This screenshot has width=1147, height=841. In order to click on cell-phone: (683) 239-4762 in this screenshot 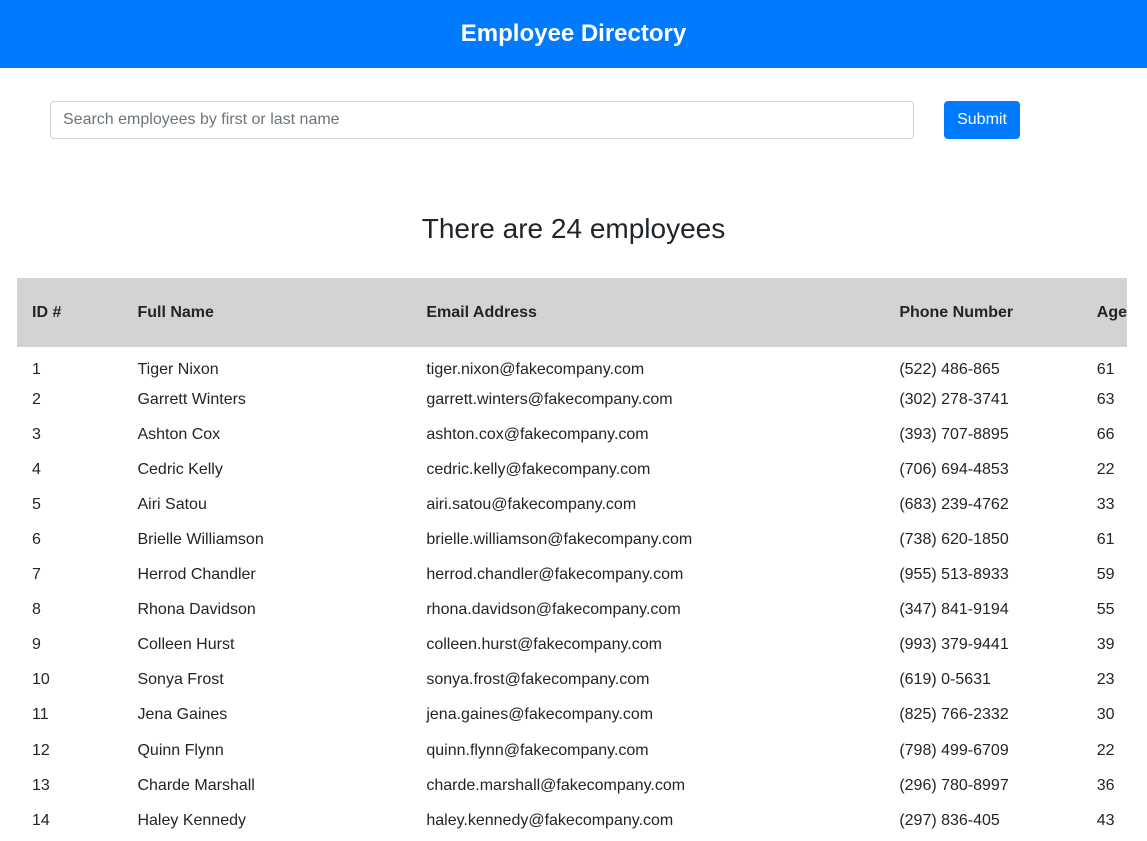, I will do `click(954, 504)`.